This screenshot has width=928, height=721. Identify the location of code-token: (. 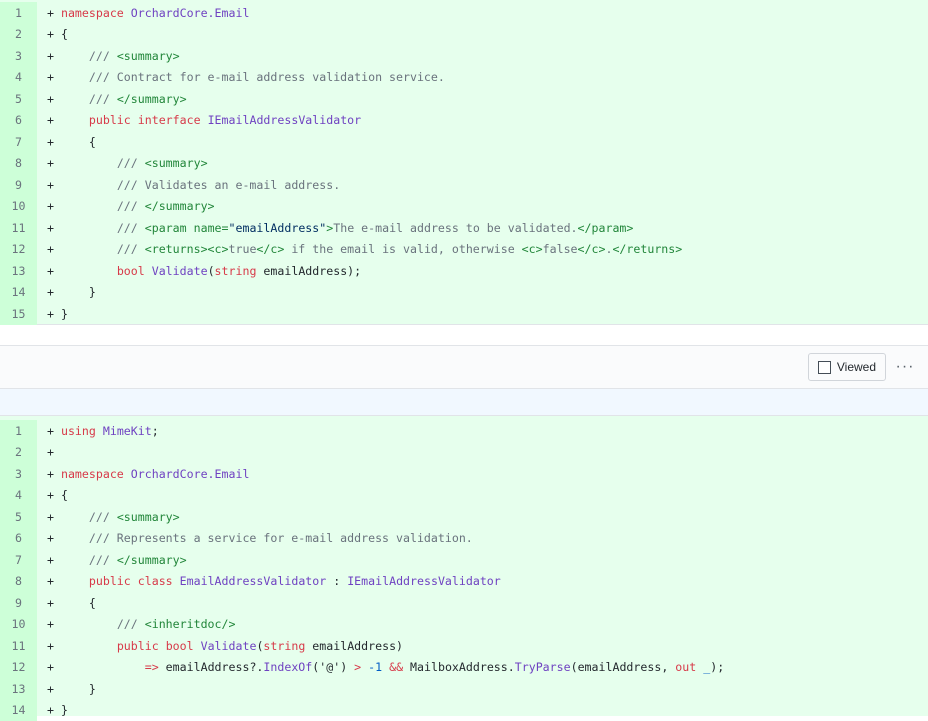
(211, 271).